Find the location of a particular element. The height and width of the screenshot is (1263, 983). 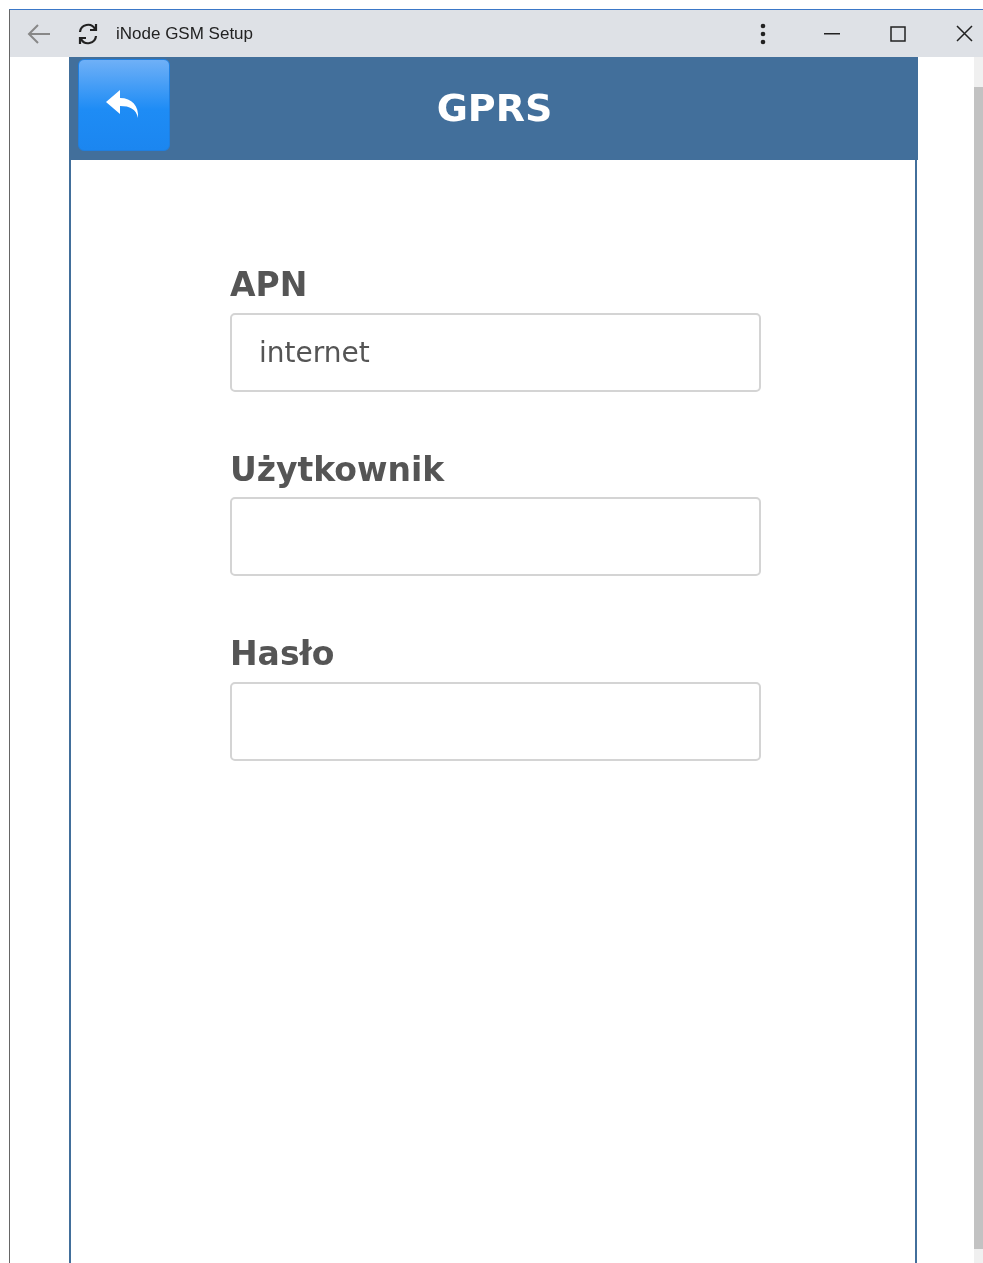

maximize-icon is located at coordinates (898, 33).